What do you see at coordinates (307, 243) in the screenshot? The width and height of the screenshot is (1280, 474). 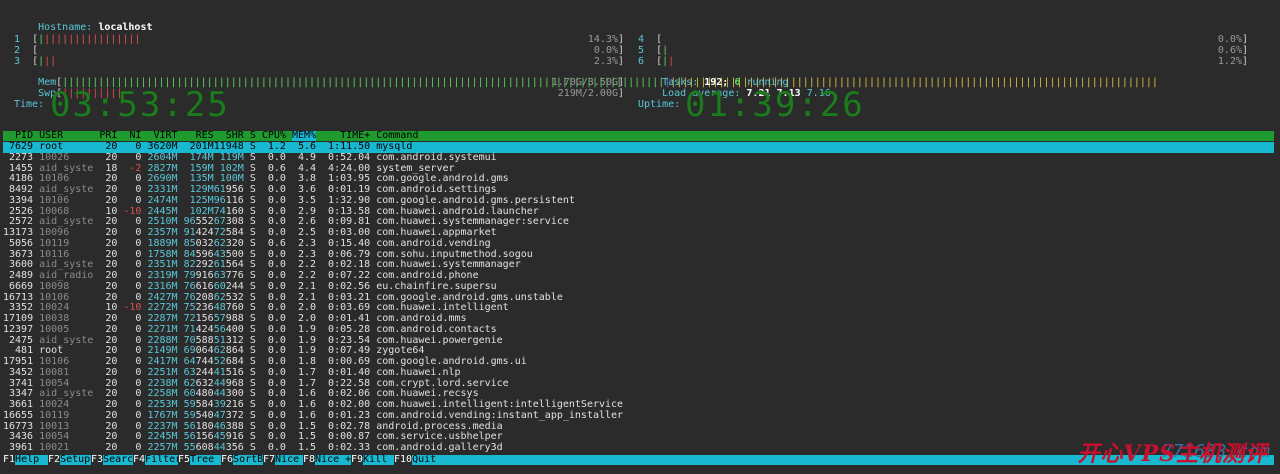 I see `cell-mem: 2.3` at bounding box center [307, 243].